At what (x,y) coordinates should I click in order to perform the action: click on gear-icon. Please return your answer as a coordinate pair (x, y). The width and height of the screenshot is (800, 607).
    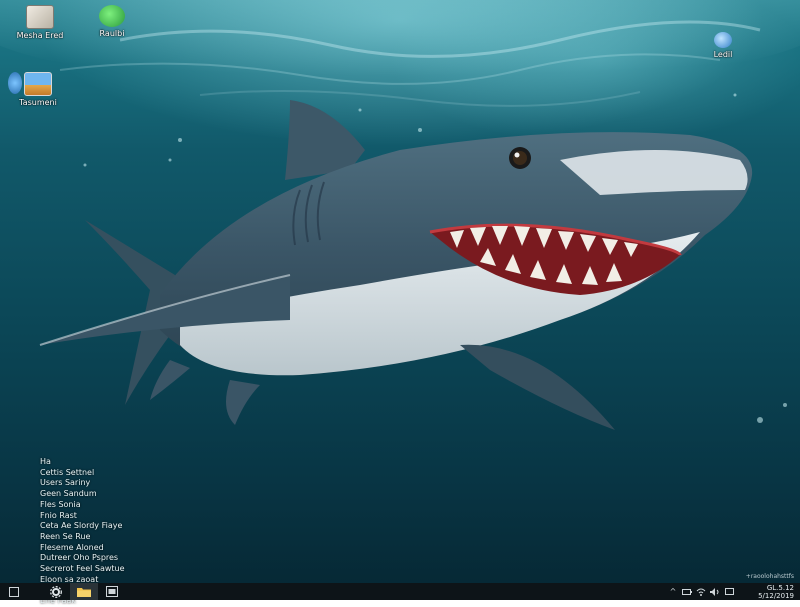
    Looking at the image, I should click on (56, 591).